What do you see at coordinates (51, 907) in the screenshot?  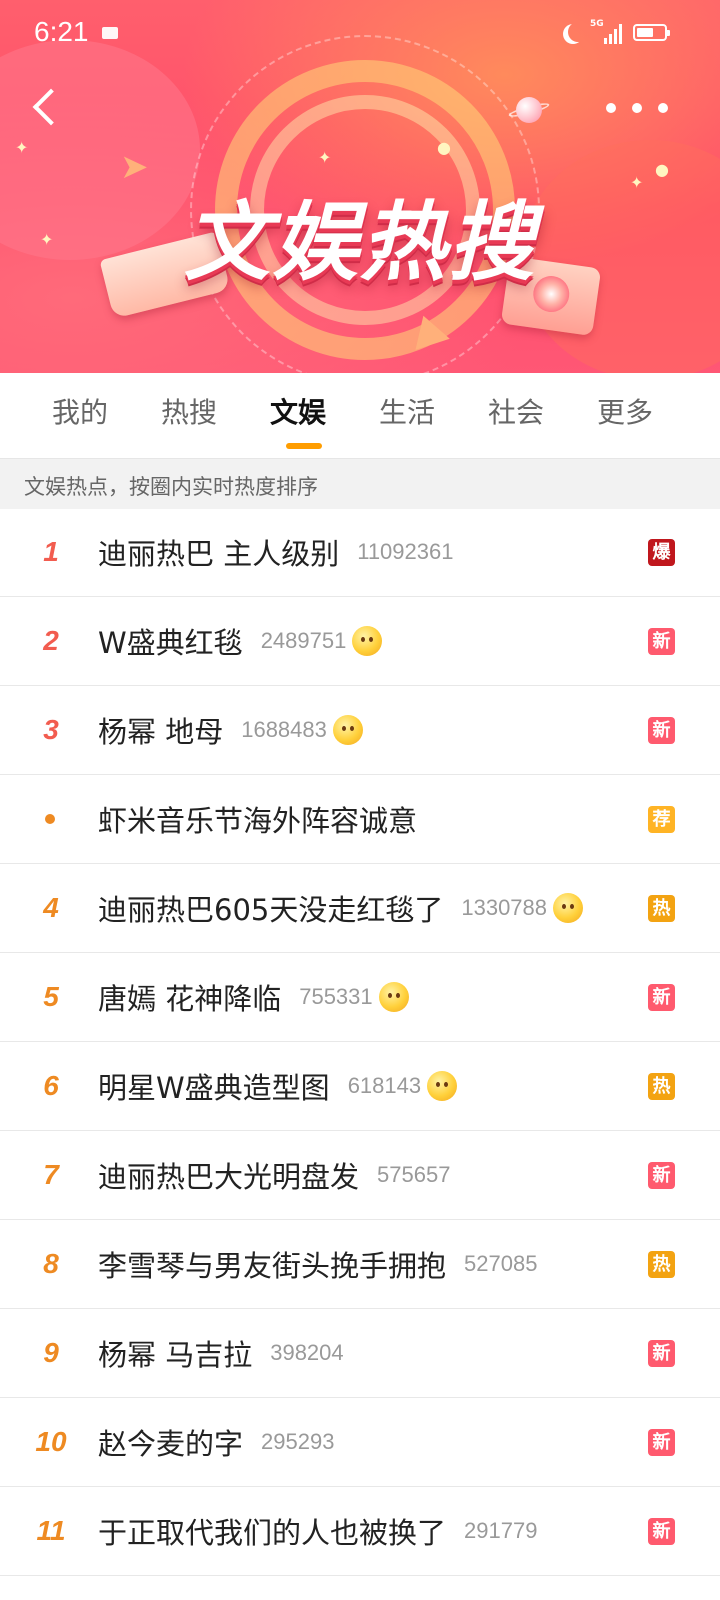 I see `rank-number: 4` at bounding box center [51, 907].